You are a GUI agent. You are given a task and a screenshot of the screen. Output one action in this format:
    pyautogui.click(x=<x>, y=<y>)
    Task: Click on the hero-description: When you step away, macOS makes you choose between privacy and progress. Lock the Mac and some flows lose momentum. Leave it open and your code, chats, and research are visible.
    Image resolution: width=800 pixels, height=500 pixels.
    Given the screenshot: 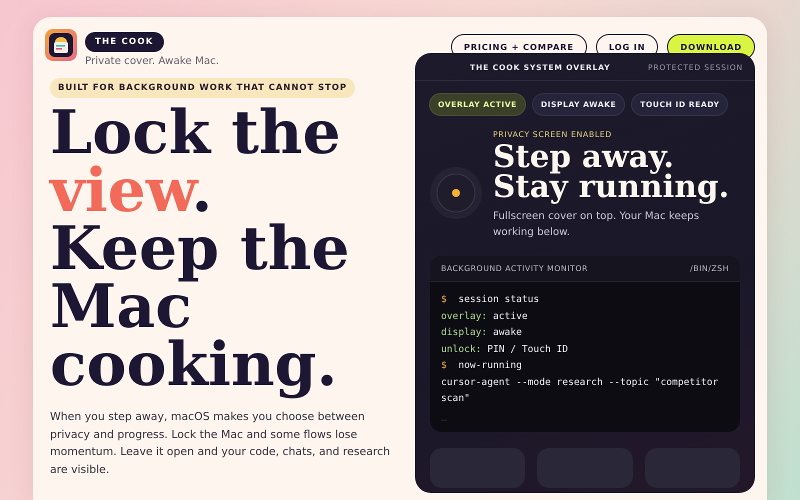 What is the action you would take?
    pyautogui.click(x=221, y=443)
    